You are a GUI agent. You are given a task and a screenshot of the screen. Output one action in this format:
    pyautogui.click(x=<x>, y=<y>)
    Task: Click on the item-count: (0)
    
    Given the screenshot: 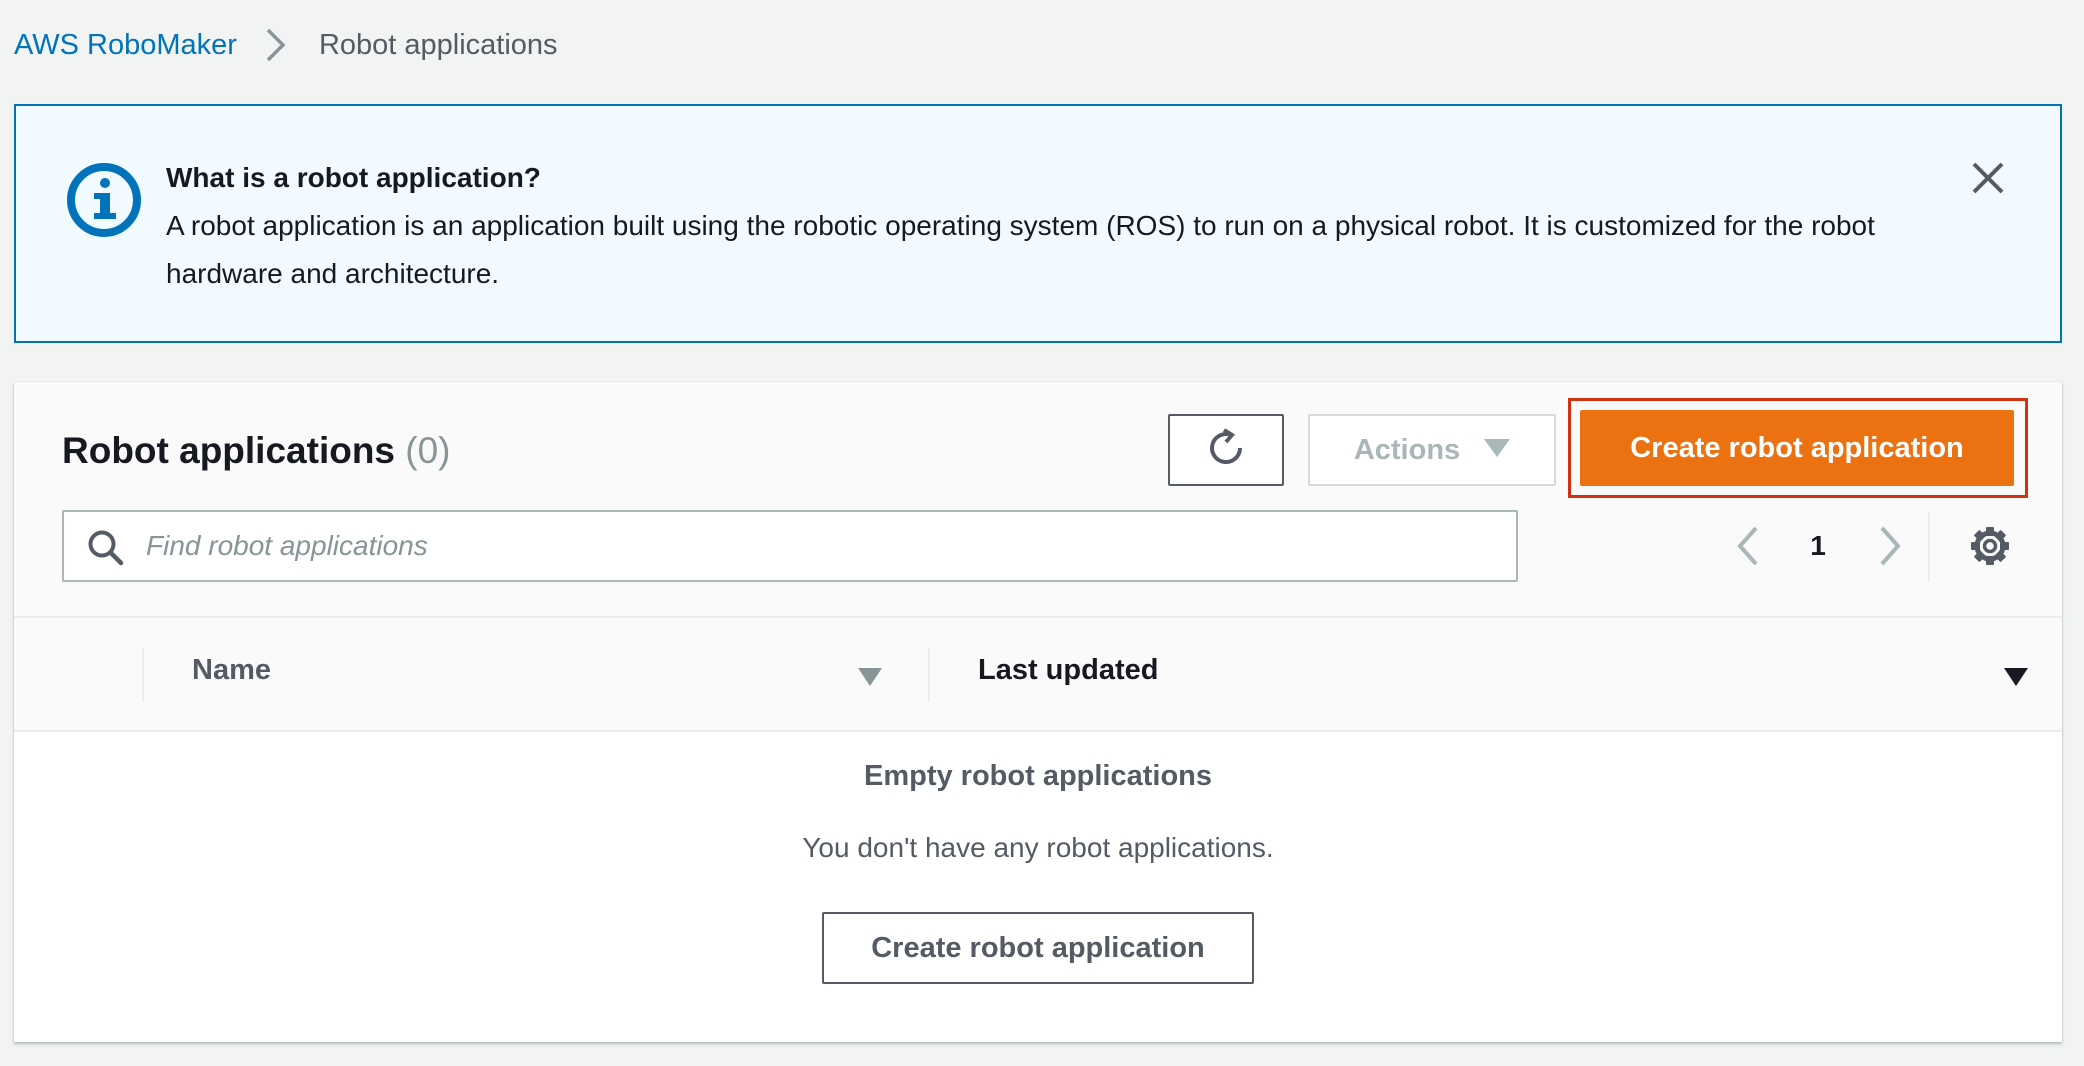 What is the action you would take?
    pyautogui.click(x=428, y=450)
    